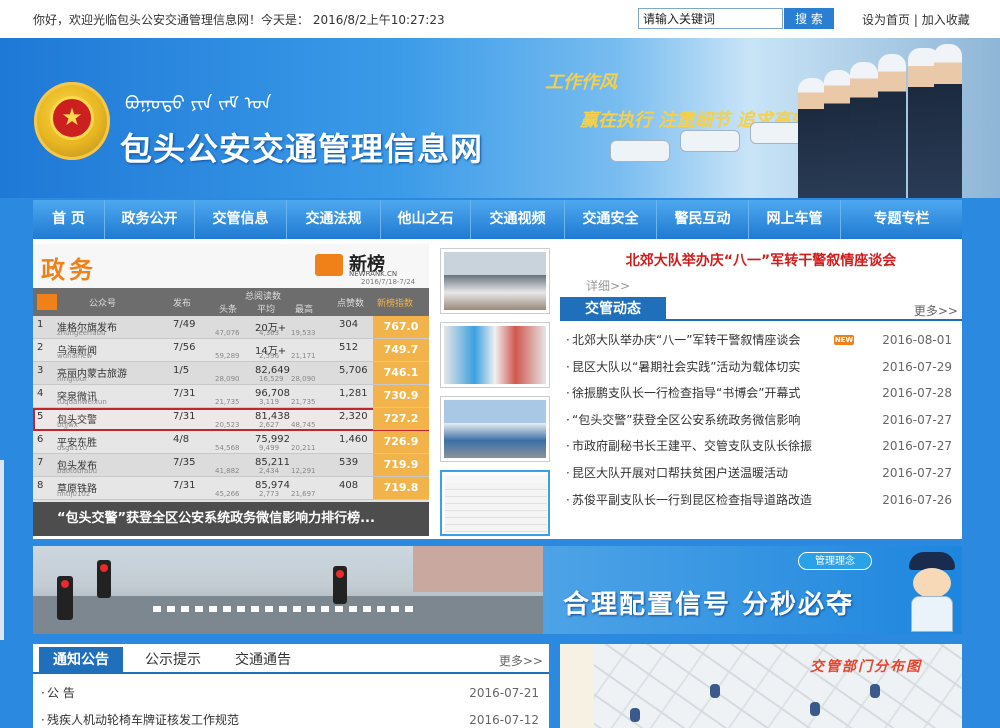 The image size is (1000, 728). What do you see at coordinates (303, 448) in the screenshot?
I see `max-reads: 20,211` at bounding box center [303, 448].